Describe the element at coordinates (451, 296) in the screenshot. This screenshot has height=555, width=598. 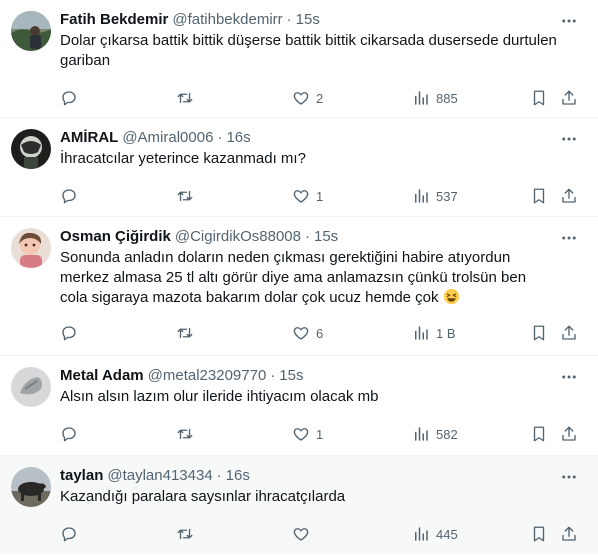
I see `grinning-squinting-emoji-icon` at that location.